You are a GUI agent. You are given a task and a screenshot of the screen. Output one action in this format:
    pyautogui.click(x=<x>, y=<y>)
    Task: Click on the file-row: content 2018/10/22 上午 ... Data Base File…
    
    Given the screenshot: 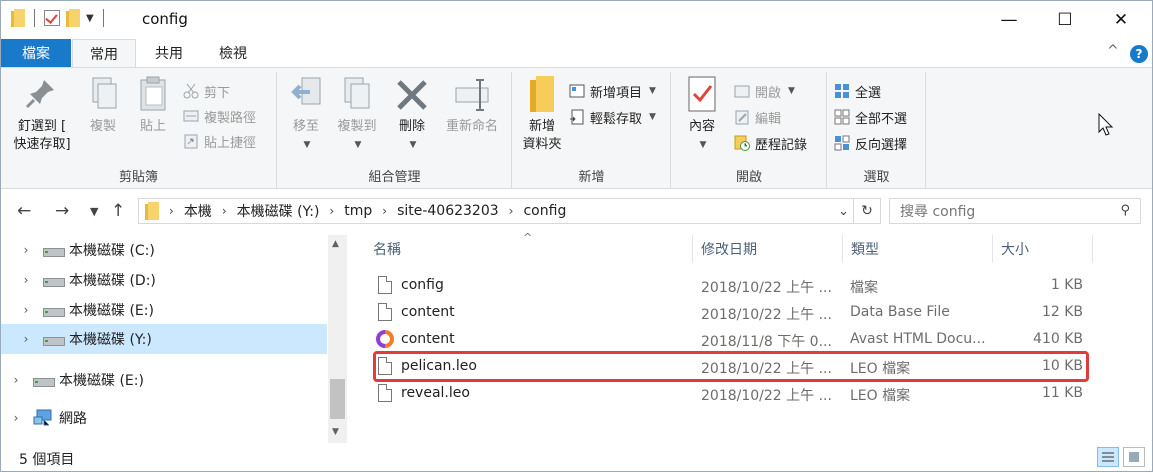 What is the action you would take?
    pyautogui.click(x=729, y=313)
    